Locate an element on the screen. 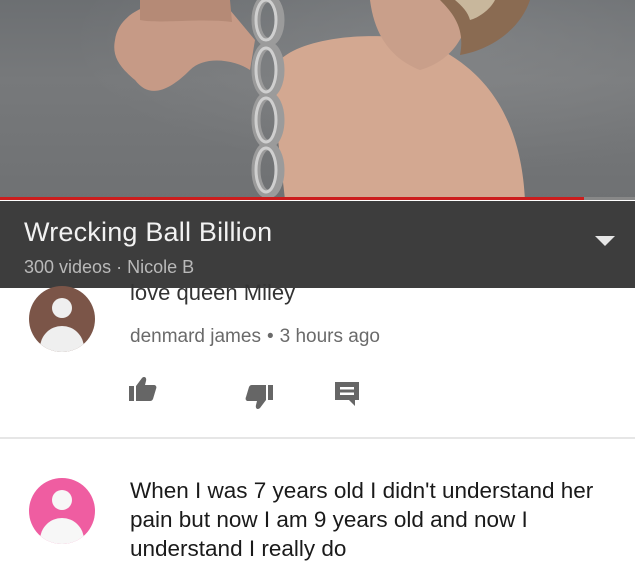 The image size is (635, 574). reply-icon is located at coordinates (347, 394).